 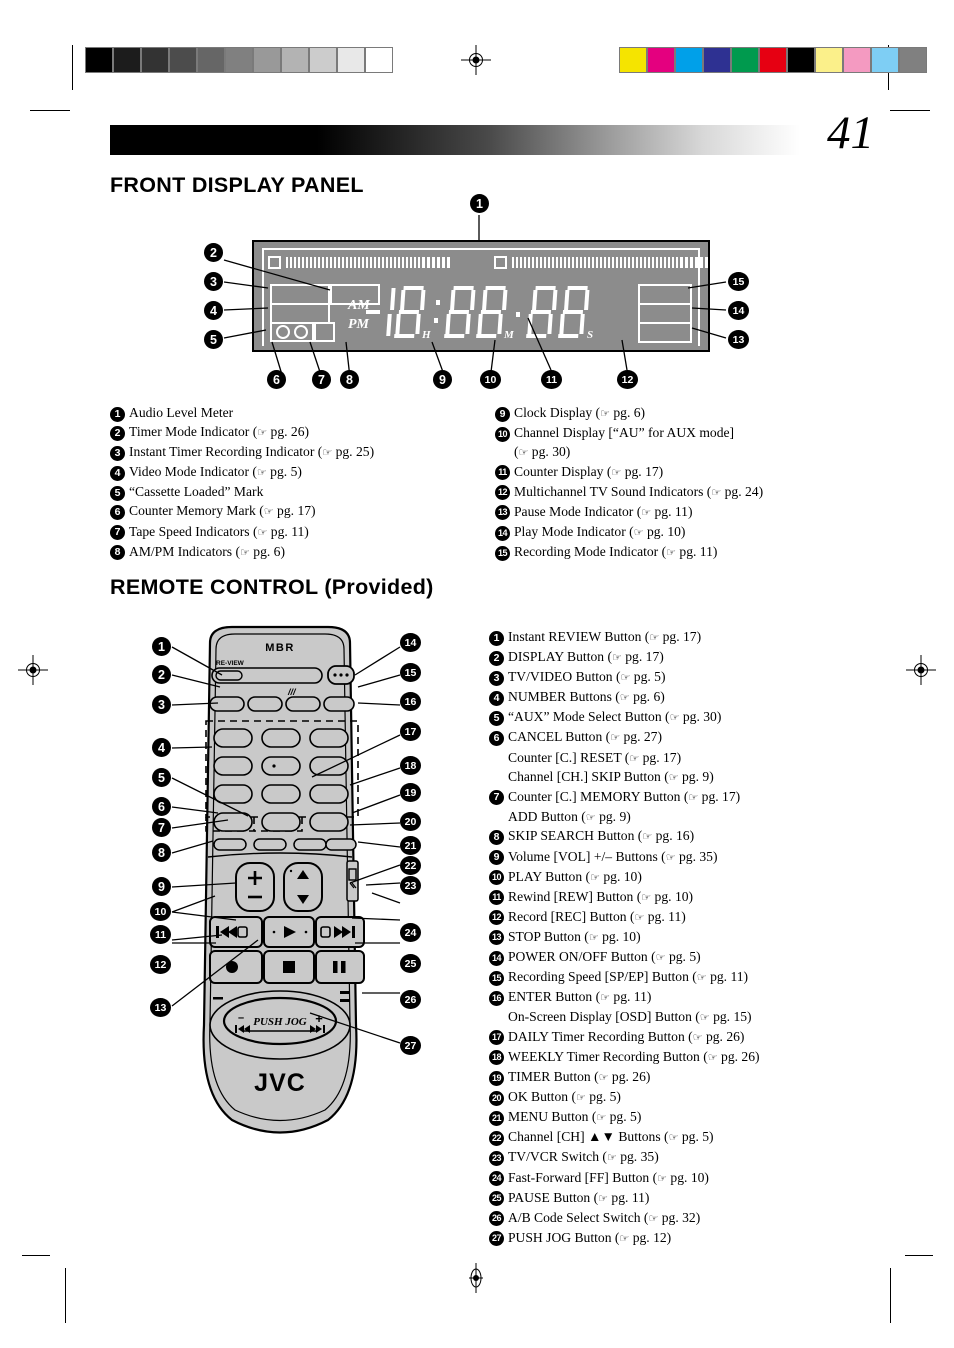 I want to click on legend-item-label: Instant REVIEW Button (☞ pg. 17), so click(x=605, y=636).